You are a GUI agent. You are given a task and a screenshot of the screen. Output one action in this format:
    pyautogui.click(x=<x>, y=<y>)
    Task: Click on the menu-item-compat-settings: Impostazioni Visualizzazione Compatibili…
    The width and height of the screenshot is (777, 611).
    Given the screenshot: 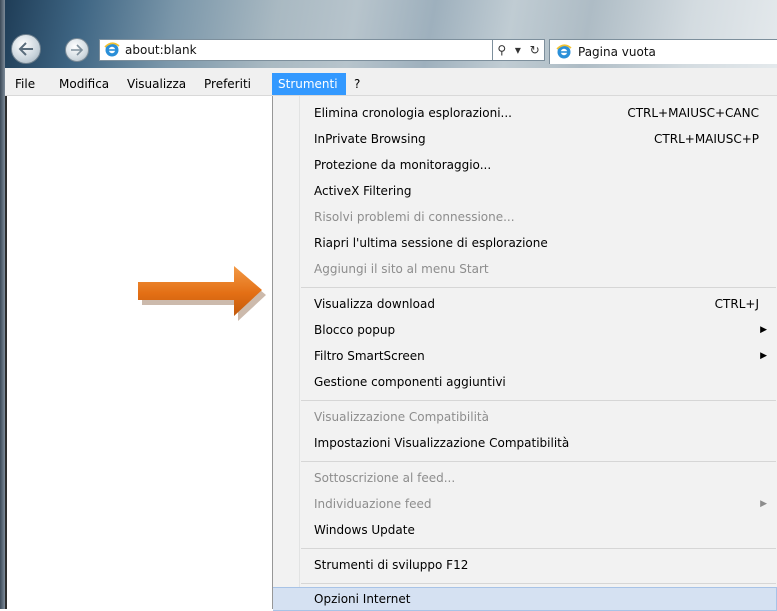 What is the action you would take?
    pyautogui.click(x=525, y=443)
    